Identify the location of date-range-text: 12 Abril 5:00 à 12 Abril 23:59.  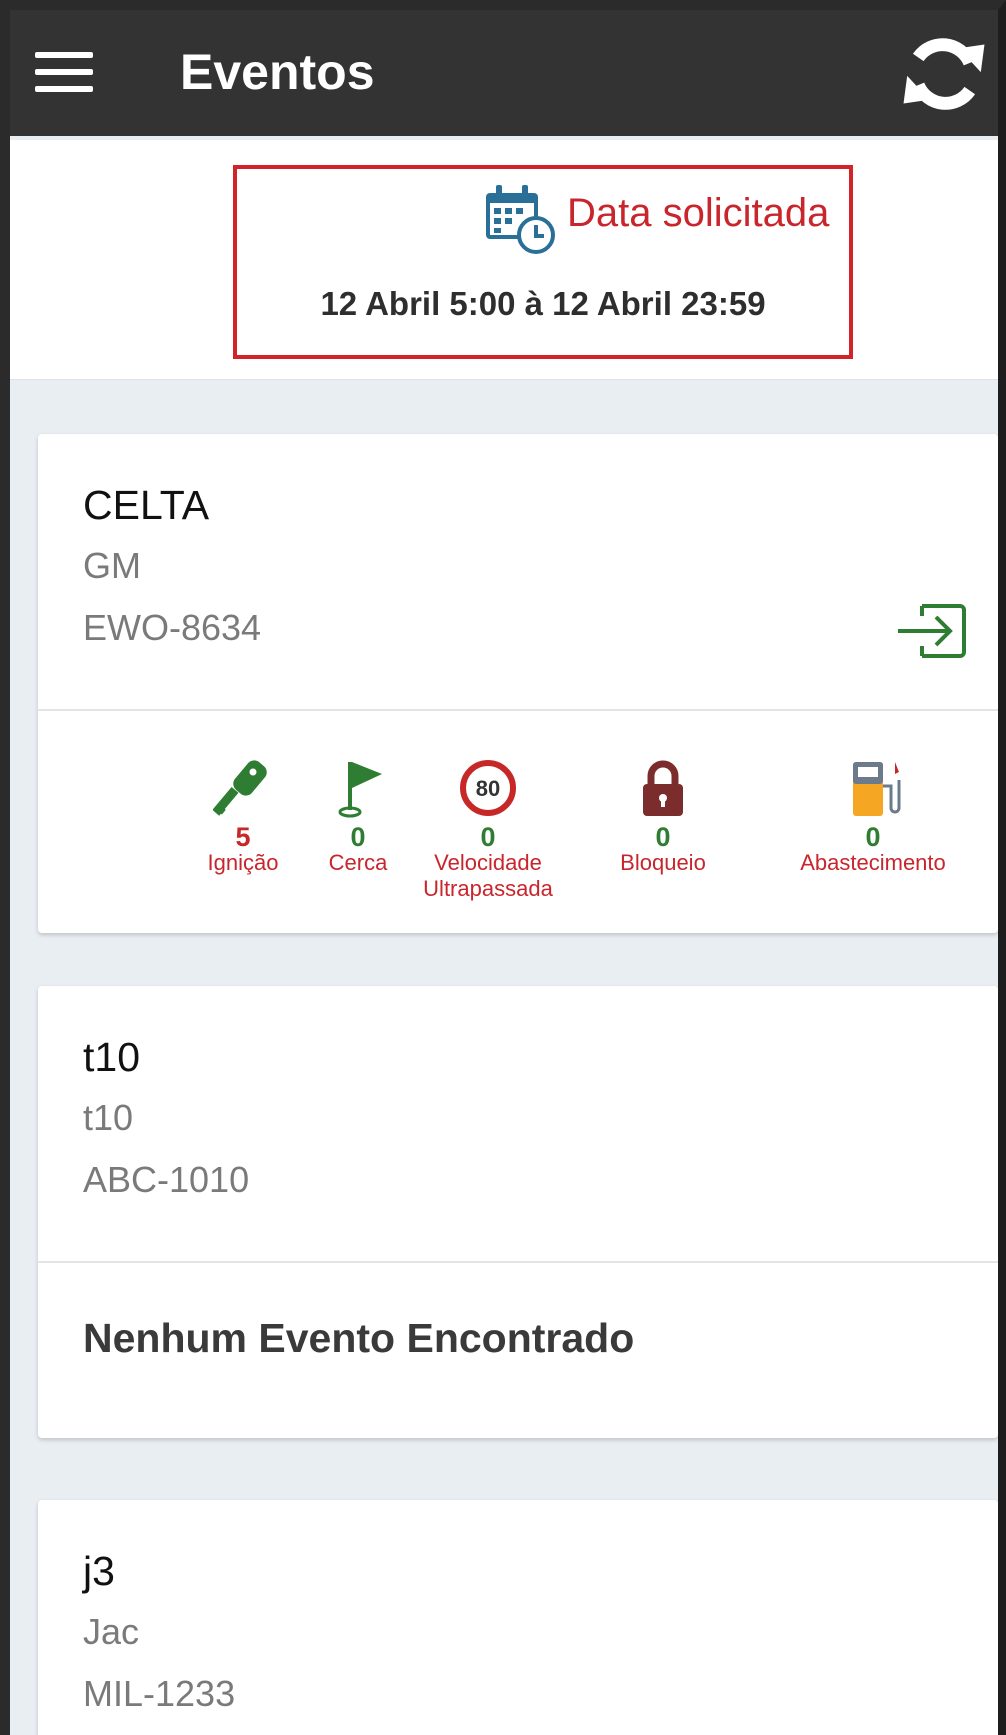
(543, 303).